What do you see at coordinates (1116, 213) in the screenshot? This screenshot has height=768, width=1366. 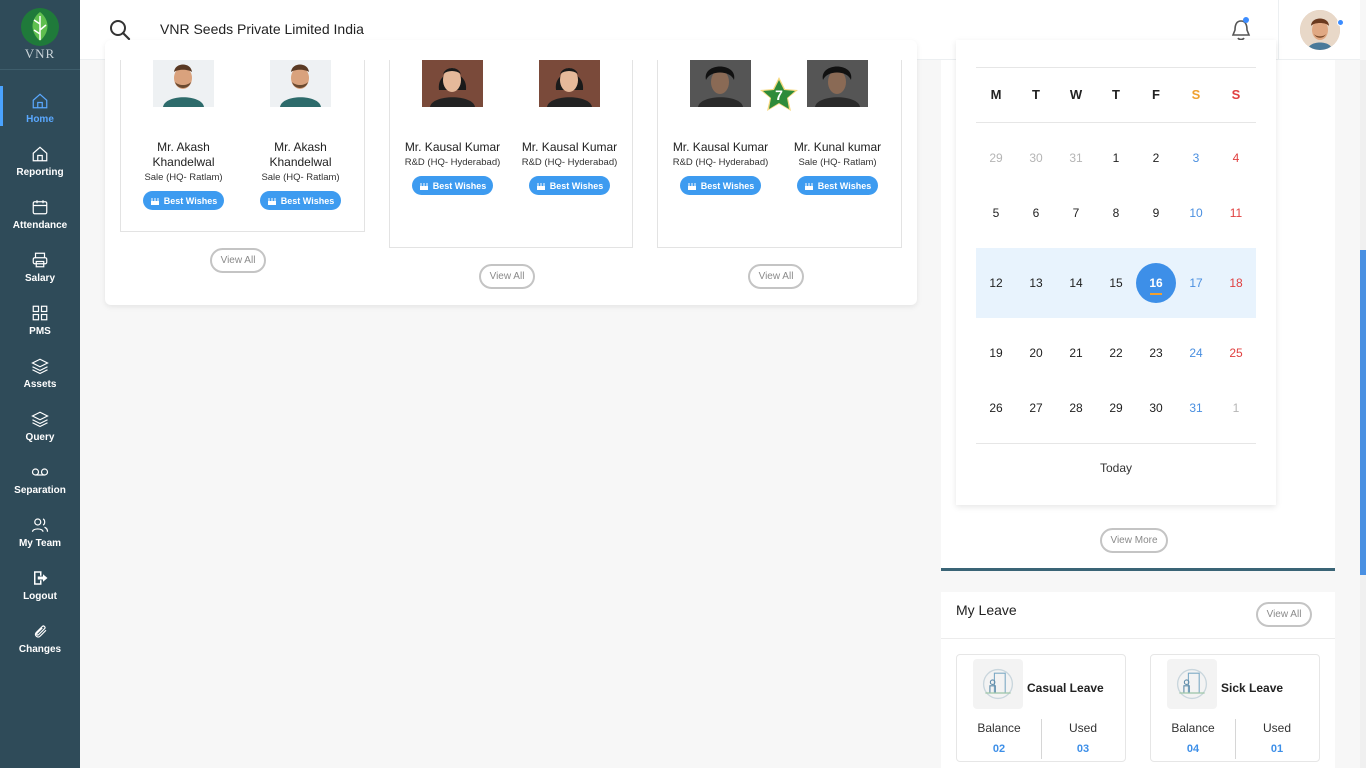 I see `calendar-day: 8` at bounding box center [1116, 213].